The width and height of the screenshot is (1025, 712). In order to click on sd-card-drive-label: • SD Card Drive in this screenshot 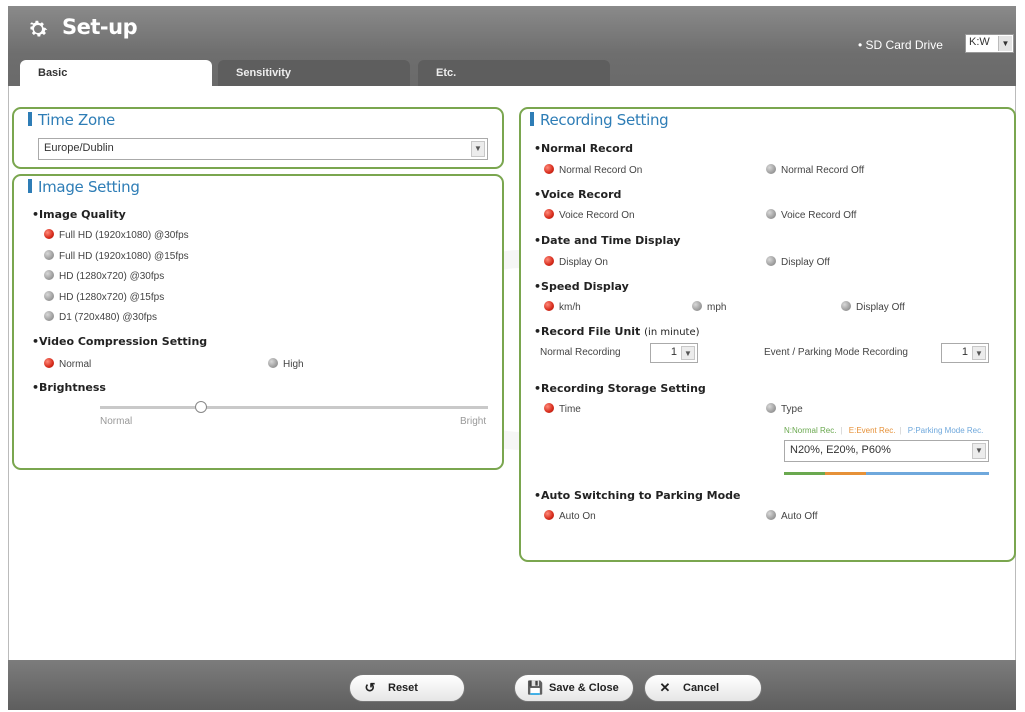, I will do `click(900, 45)`.